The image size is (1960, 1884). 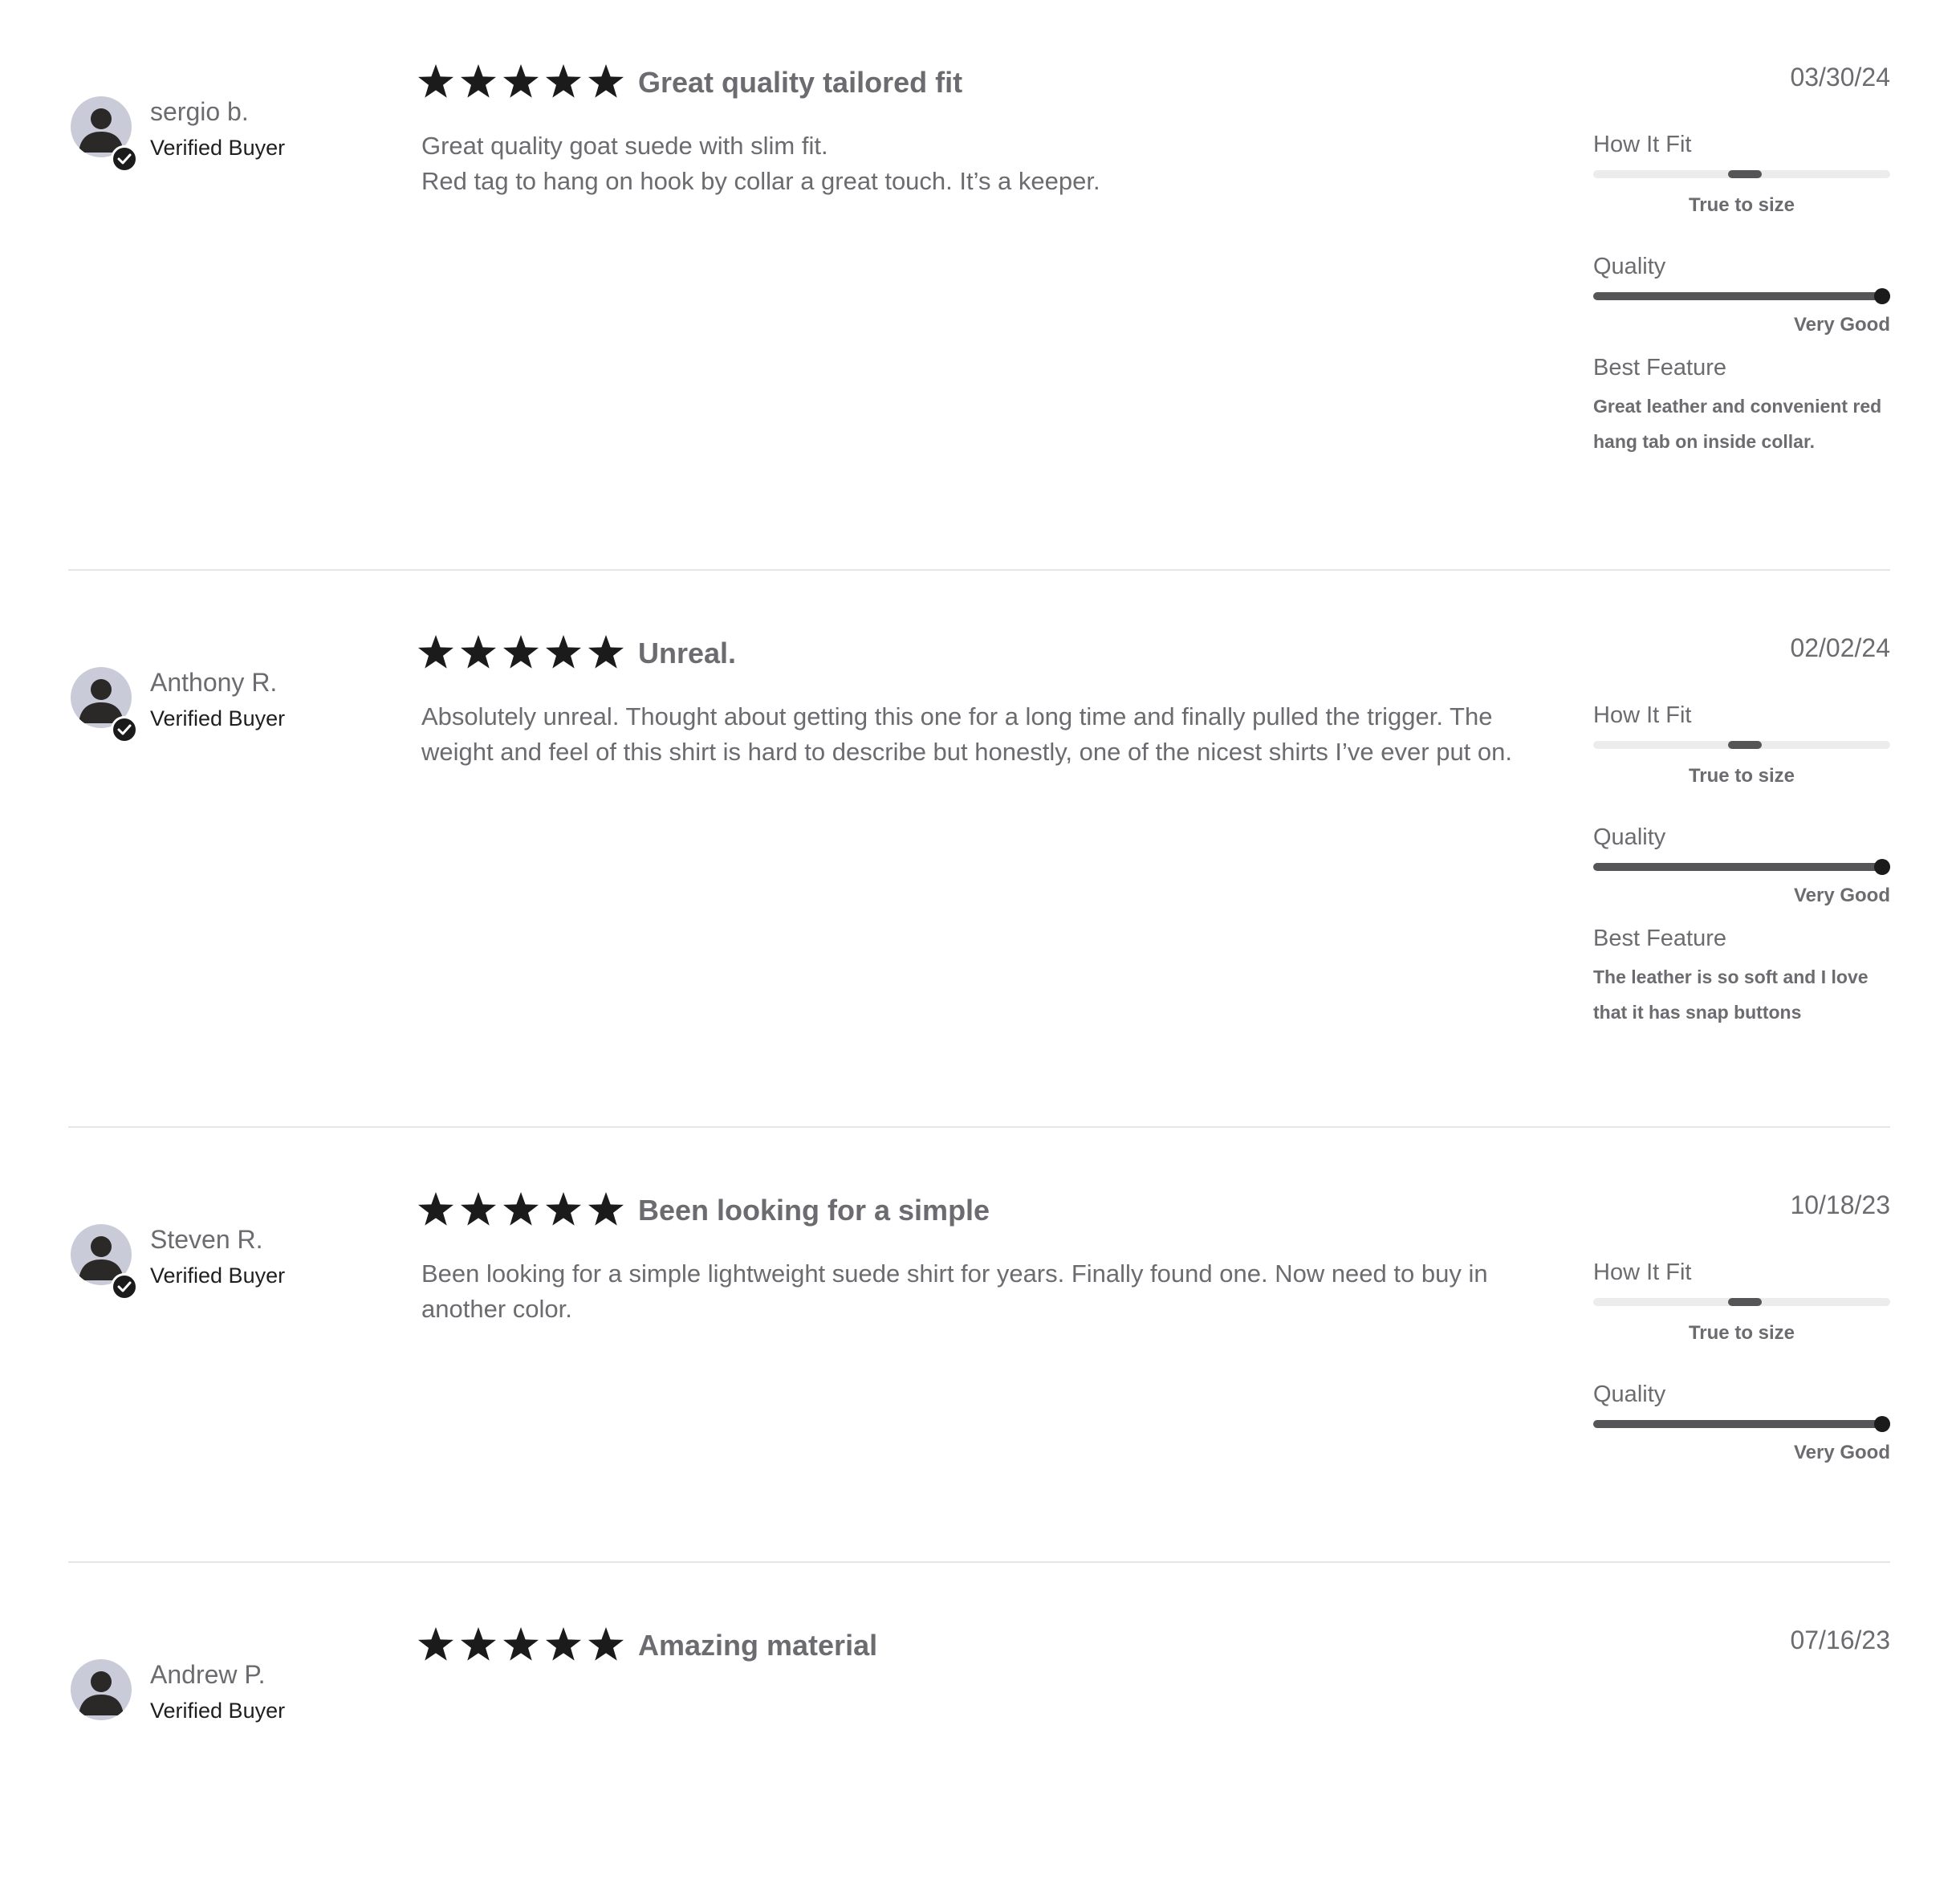 What do you see at coordinates (800, 83) in the screenshot?
I see `review-title: Great quality tailored fit` at bounding box center [800, 83].